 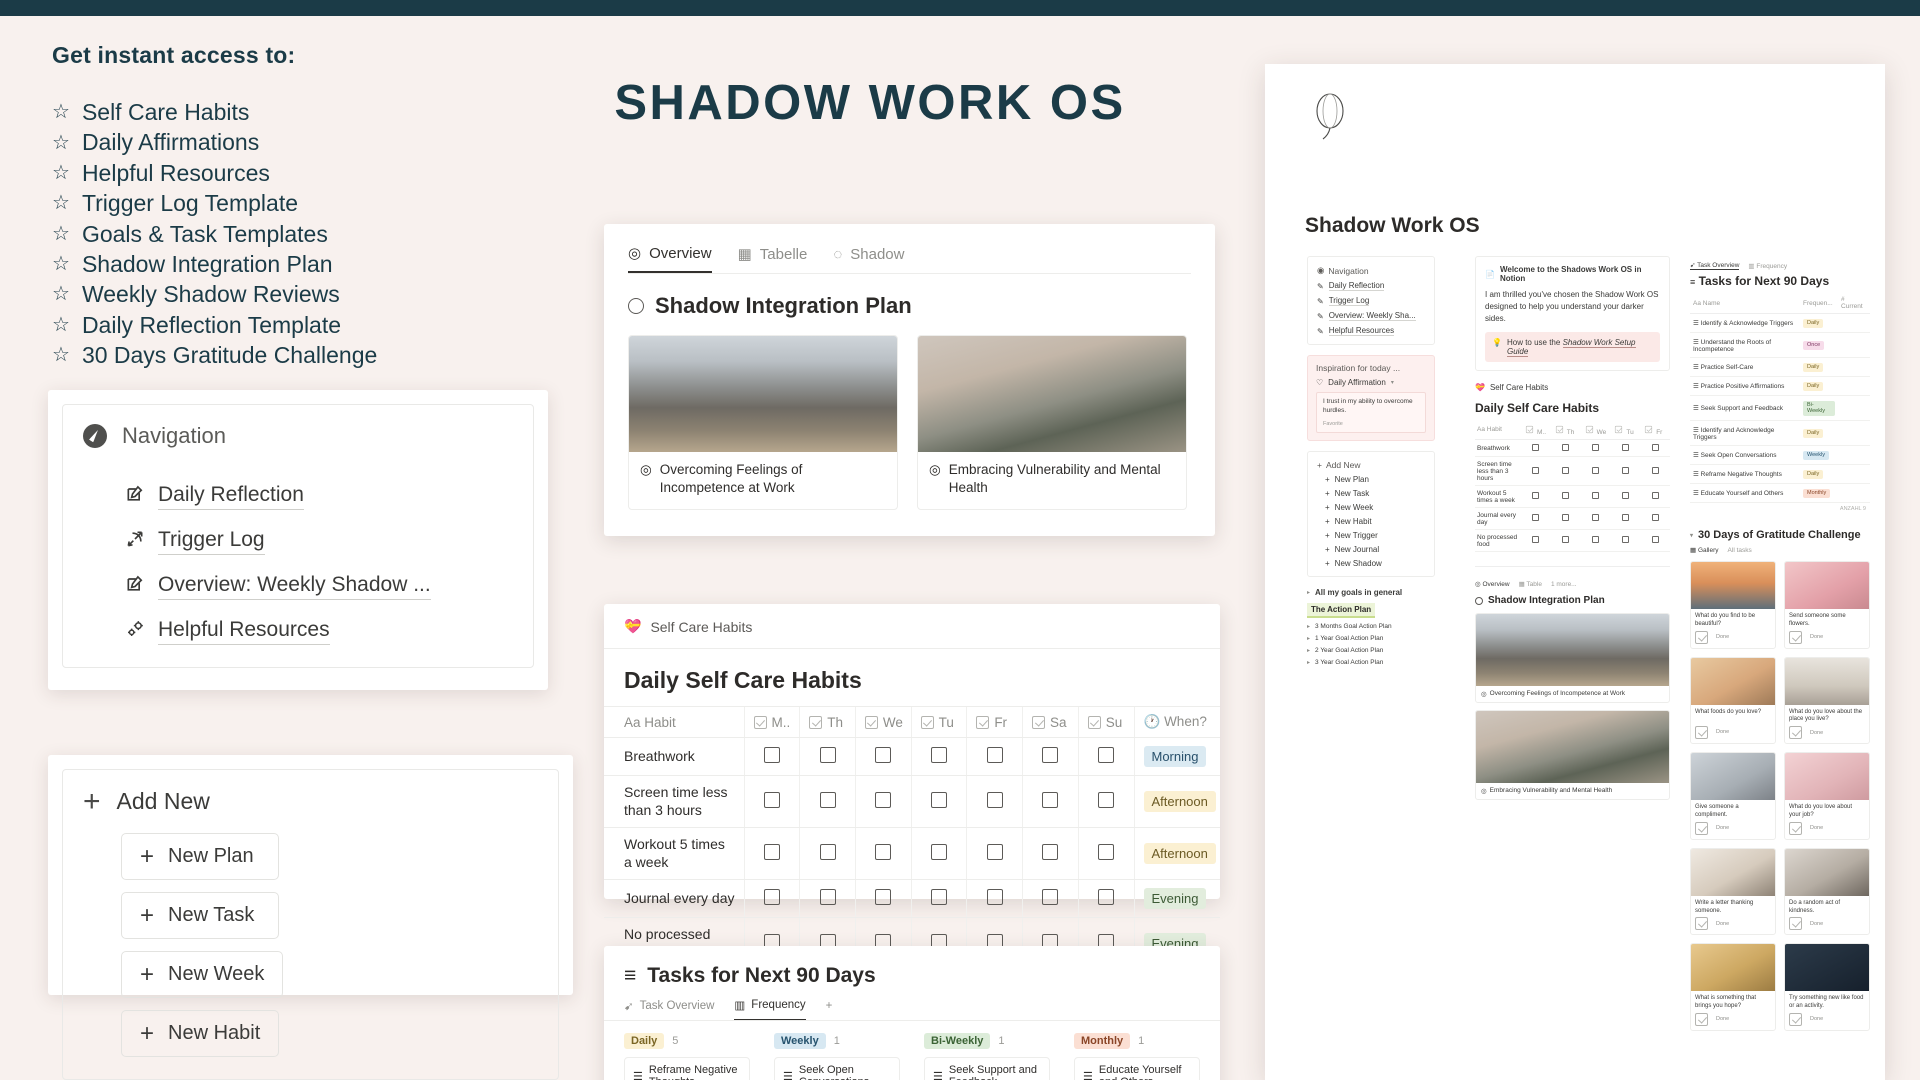 I want to click on kanban-card: ☰ Educate Yourself and Others, so click(x=1137, y=1068).